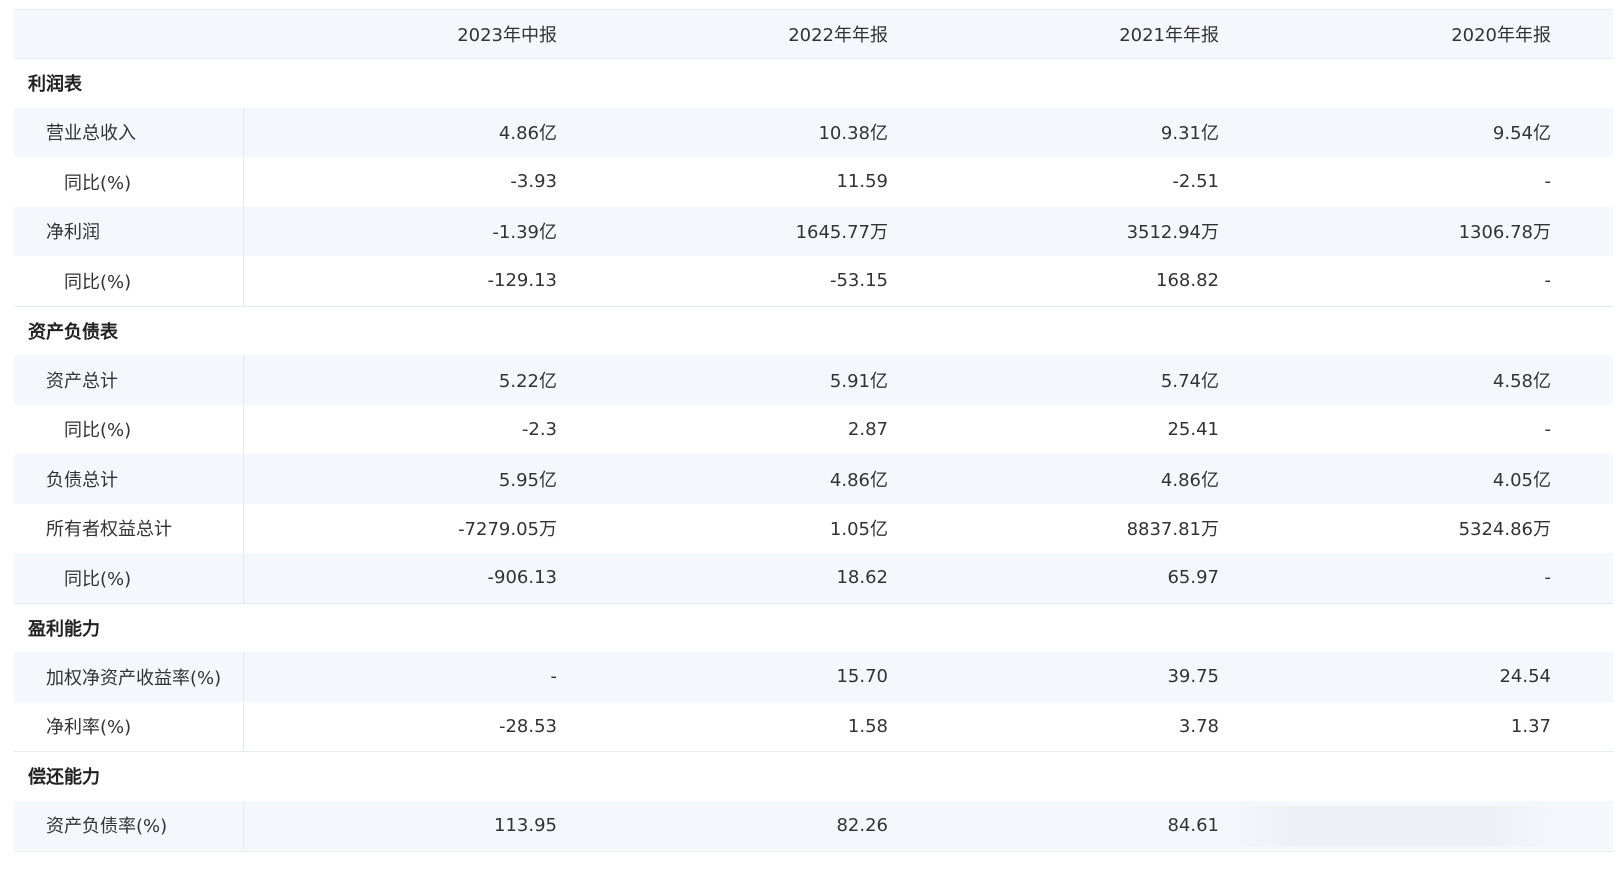  Describe the element at coordinates (1189, 381) in the screenshot. I see `value-cell: 5.74亿` at that location.